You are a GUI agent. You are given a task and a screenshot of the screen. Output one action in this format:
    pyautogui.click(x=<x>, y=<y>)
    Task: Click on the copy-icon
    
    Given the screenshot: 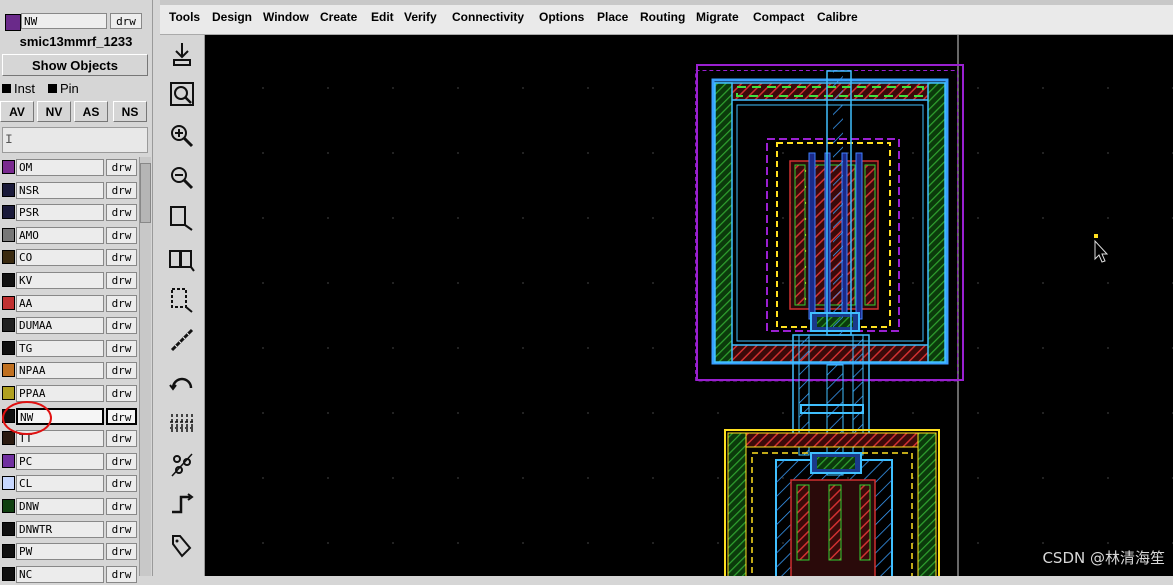 What is the action you would take?
    pyautogui.click(x=181, y=260)
    